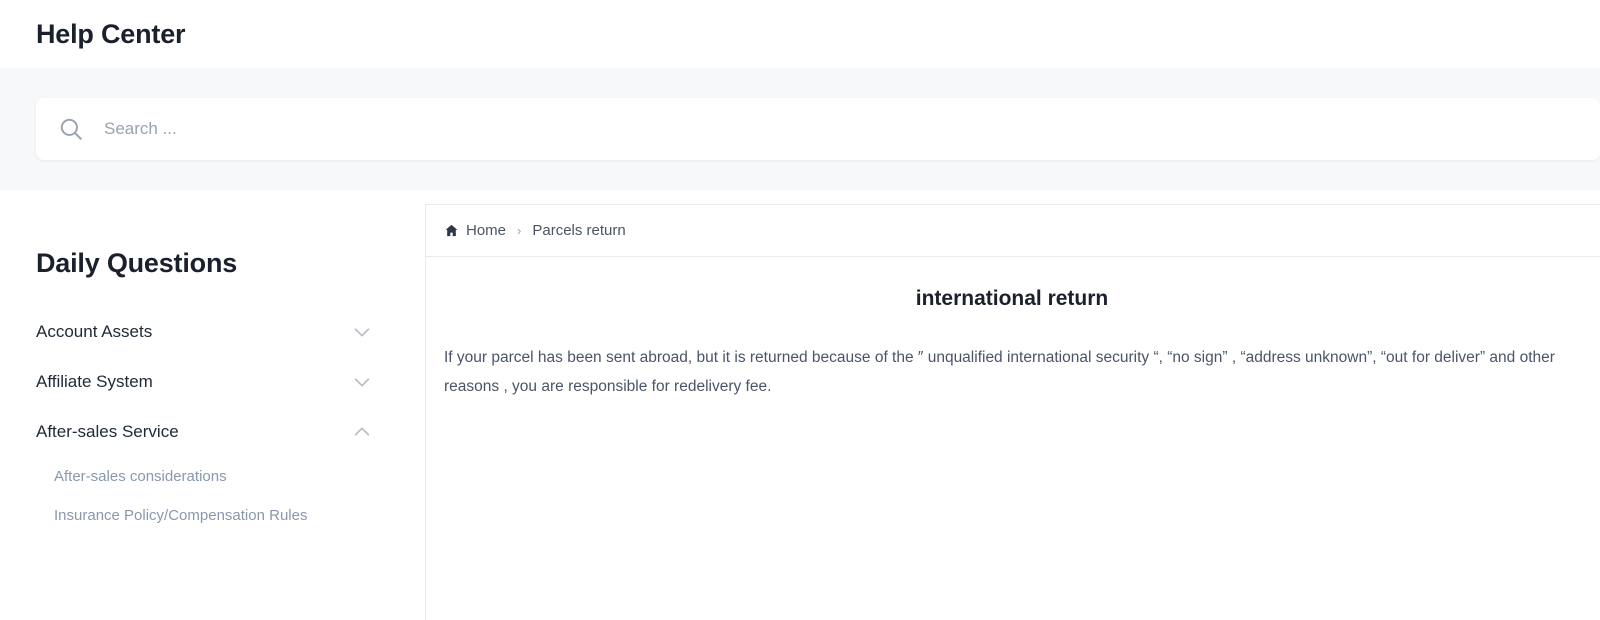 Image resolution: width=1600 pixels, height=620 pixels. I want to click on search-icon, so click(71, 129).